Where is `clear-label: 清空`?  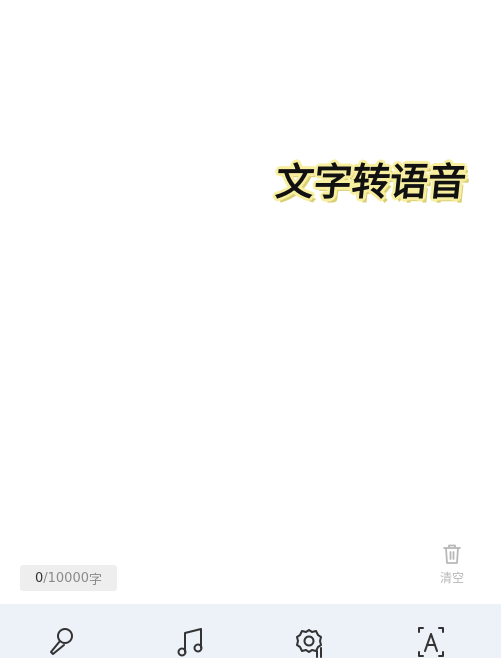
clear-label: 清空 is located at coordinates (451, 578).